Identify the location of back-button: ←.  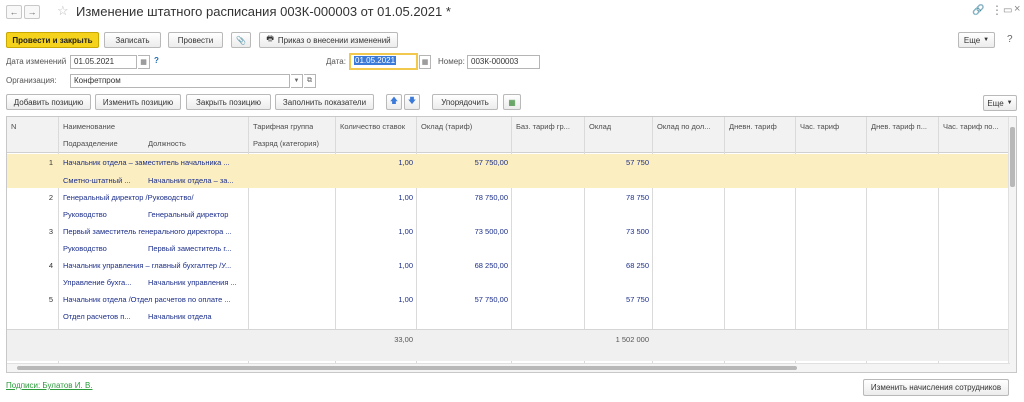
(14, 12).